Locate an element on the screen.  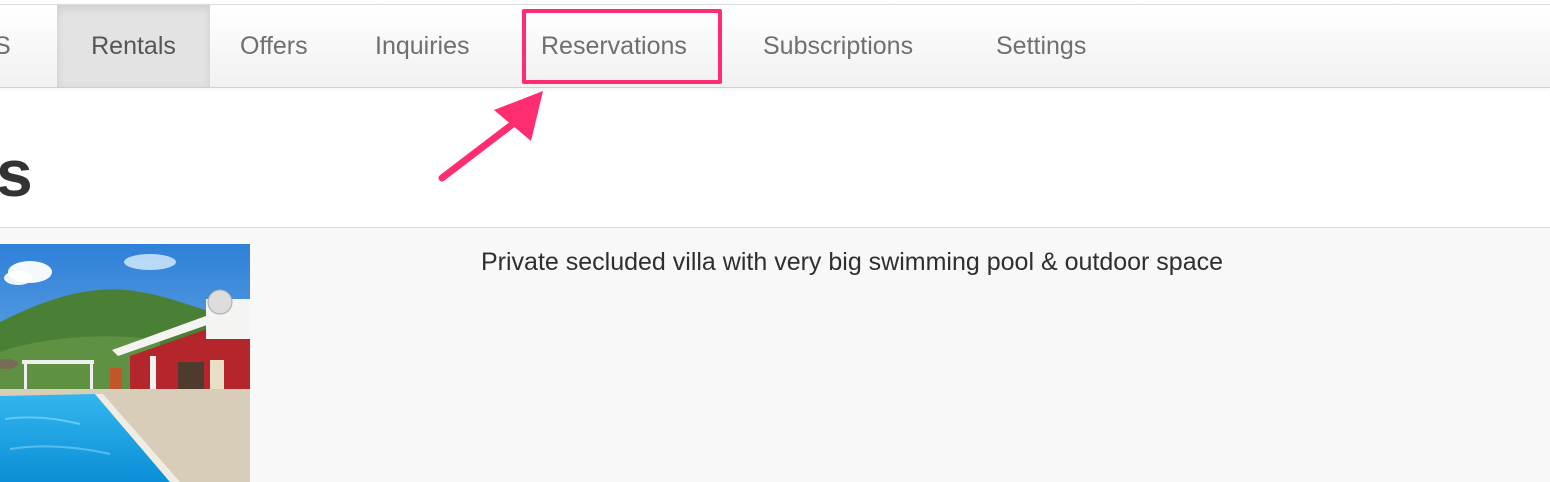
reservations-highlight-box is located at coordinates (622, 46).